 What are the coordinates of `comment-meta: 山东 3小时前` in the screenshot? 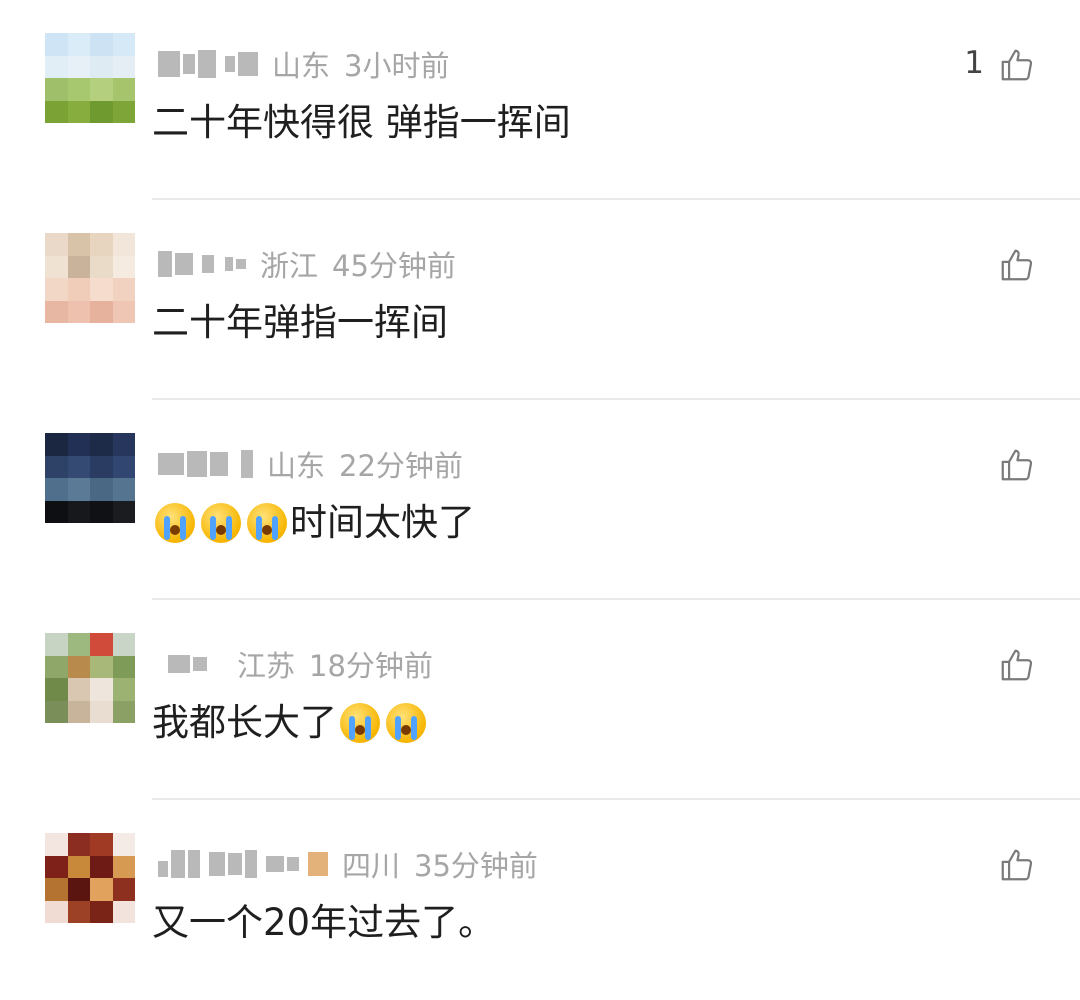 It's located at (303, 64).